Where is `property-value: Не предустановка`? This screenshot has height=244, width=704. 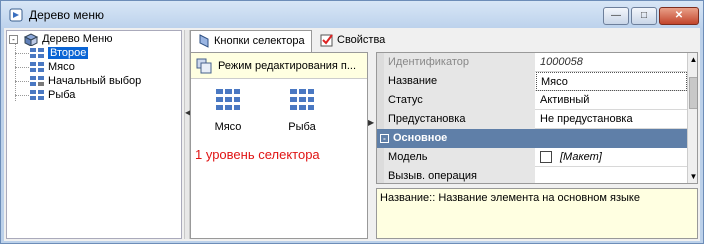 property-value: Не предустановка is located at coordinates (611, 119).